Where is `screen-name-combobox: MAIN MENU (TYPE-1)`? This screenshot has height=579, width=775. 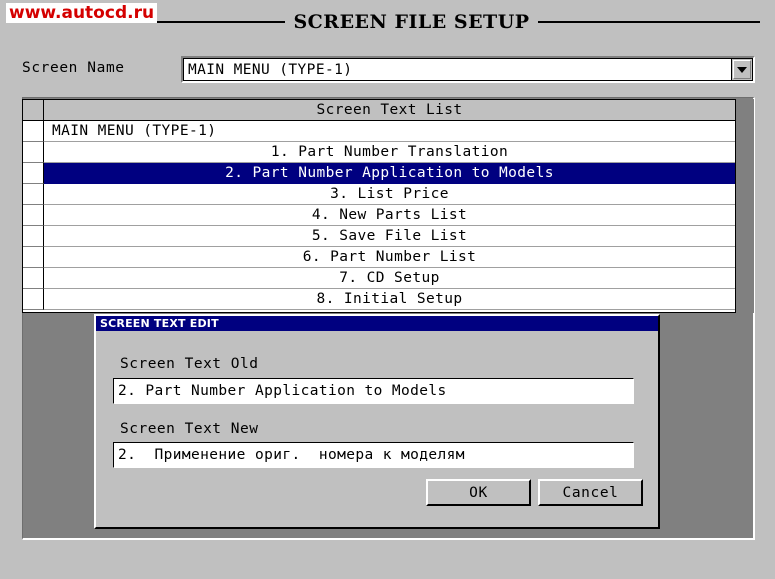 screen-name-combobox: MAIN MENU (TYPE-1) is located at coordinates (468, 69).